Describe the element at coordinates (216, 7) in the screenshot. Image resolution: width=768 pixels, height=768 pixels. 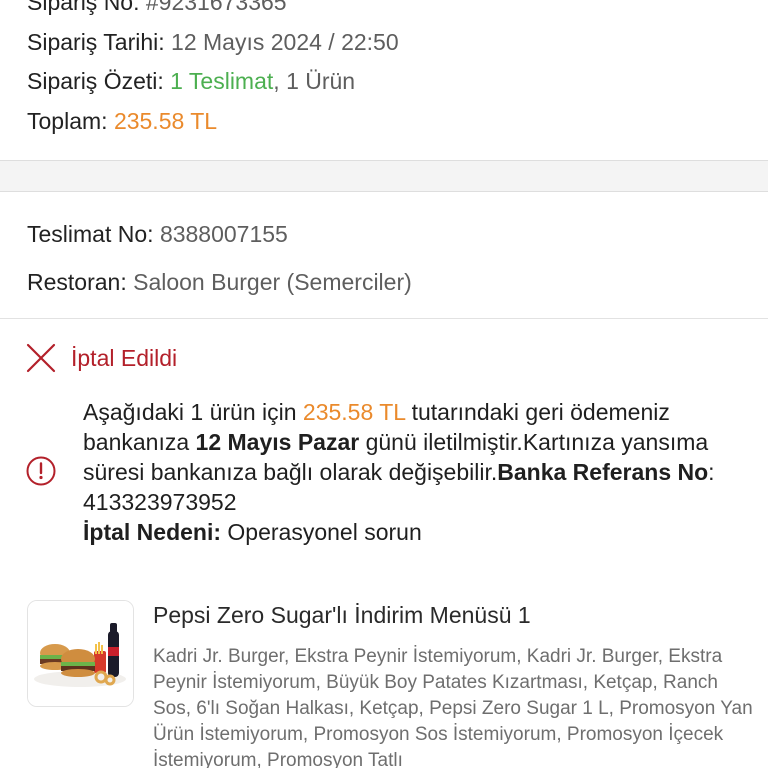
I see `order-number-value: #9231673365` at that location.